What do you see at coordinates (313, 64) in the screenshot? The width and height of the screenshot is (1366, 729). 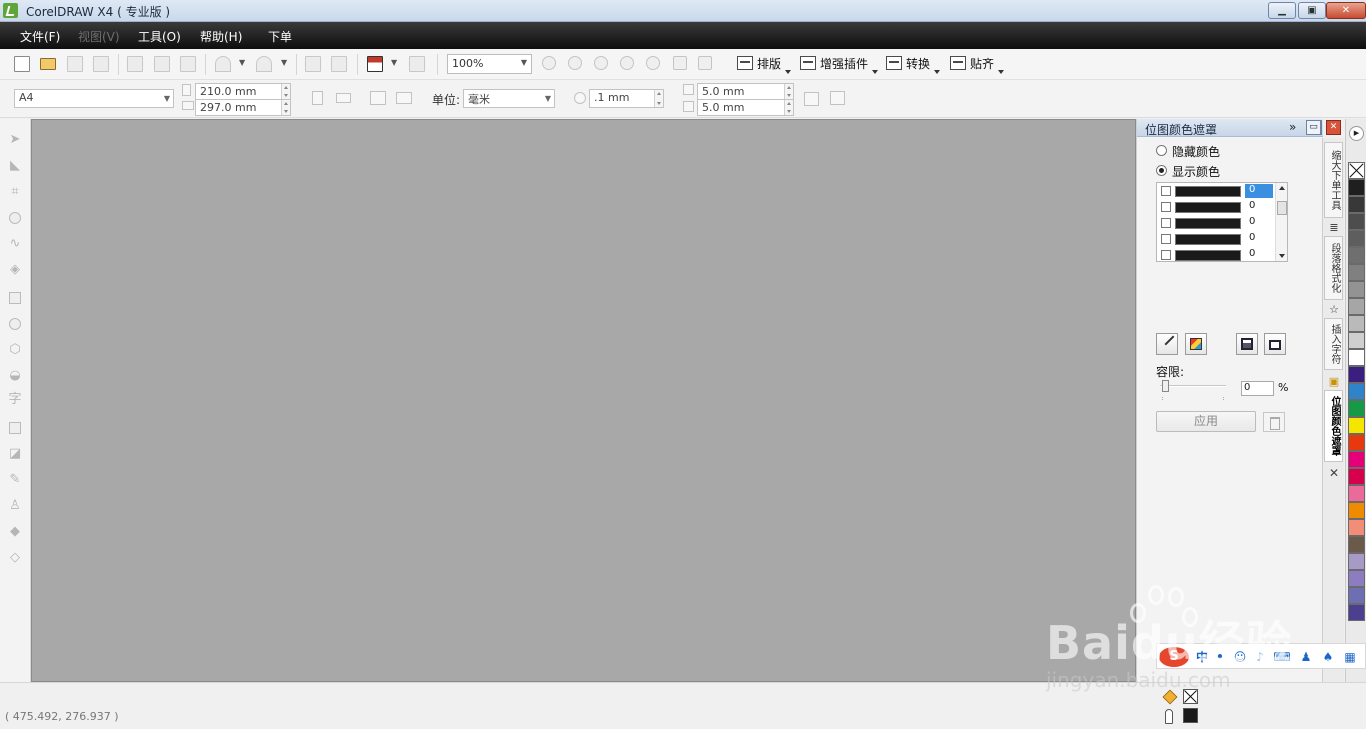 I see `import-icon` at bounding box center [313, 64].